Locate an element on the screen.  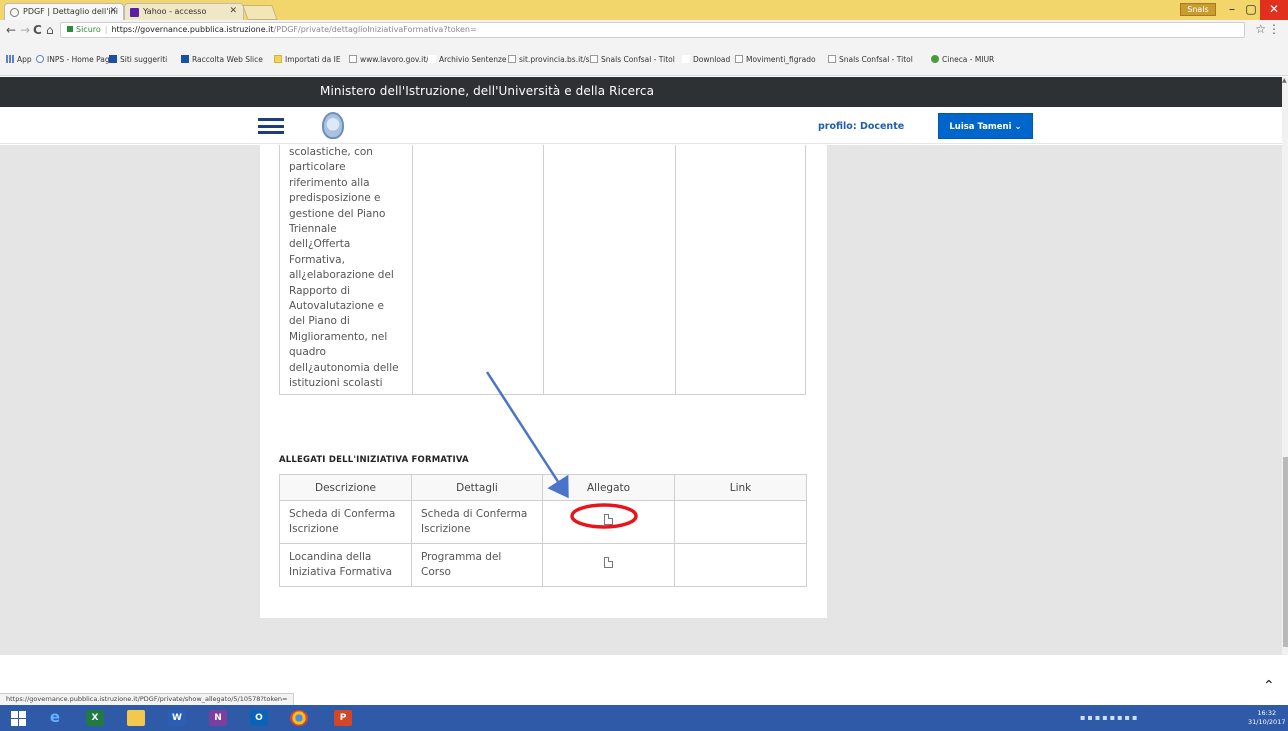
bookmark-lavoro: www.lavoro.gov.it/f is located at coordinates (390, 60).